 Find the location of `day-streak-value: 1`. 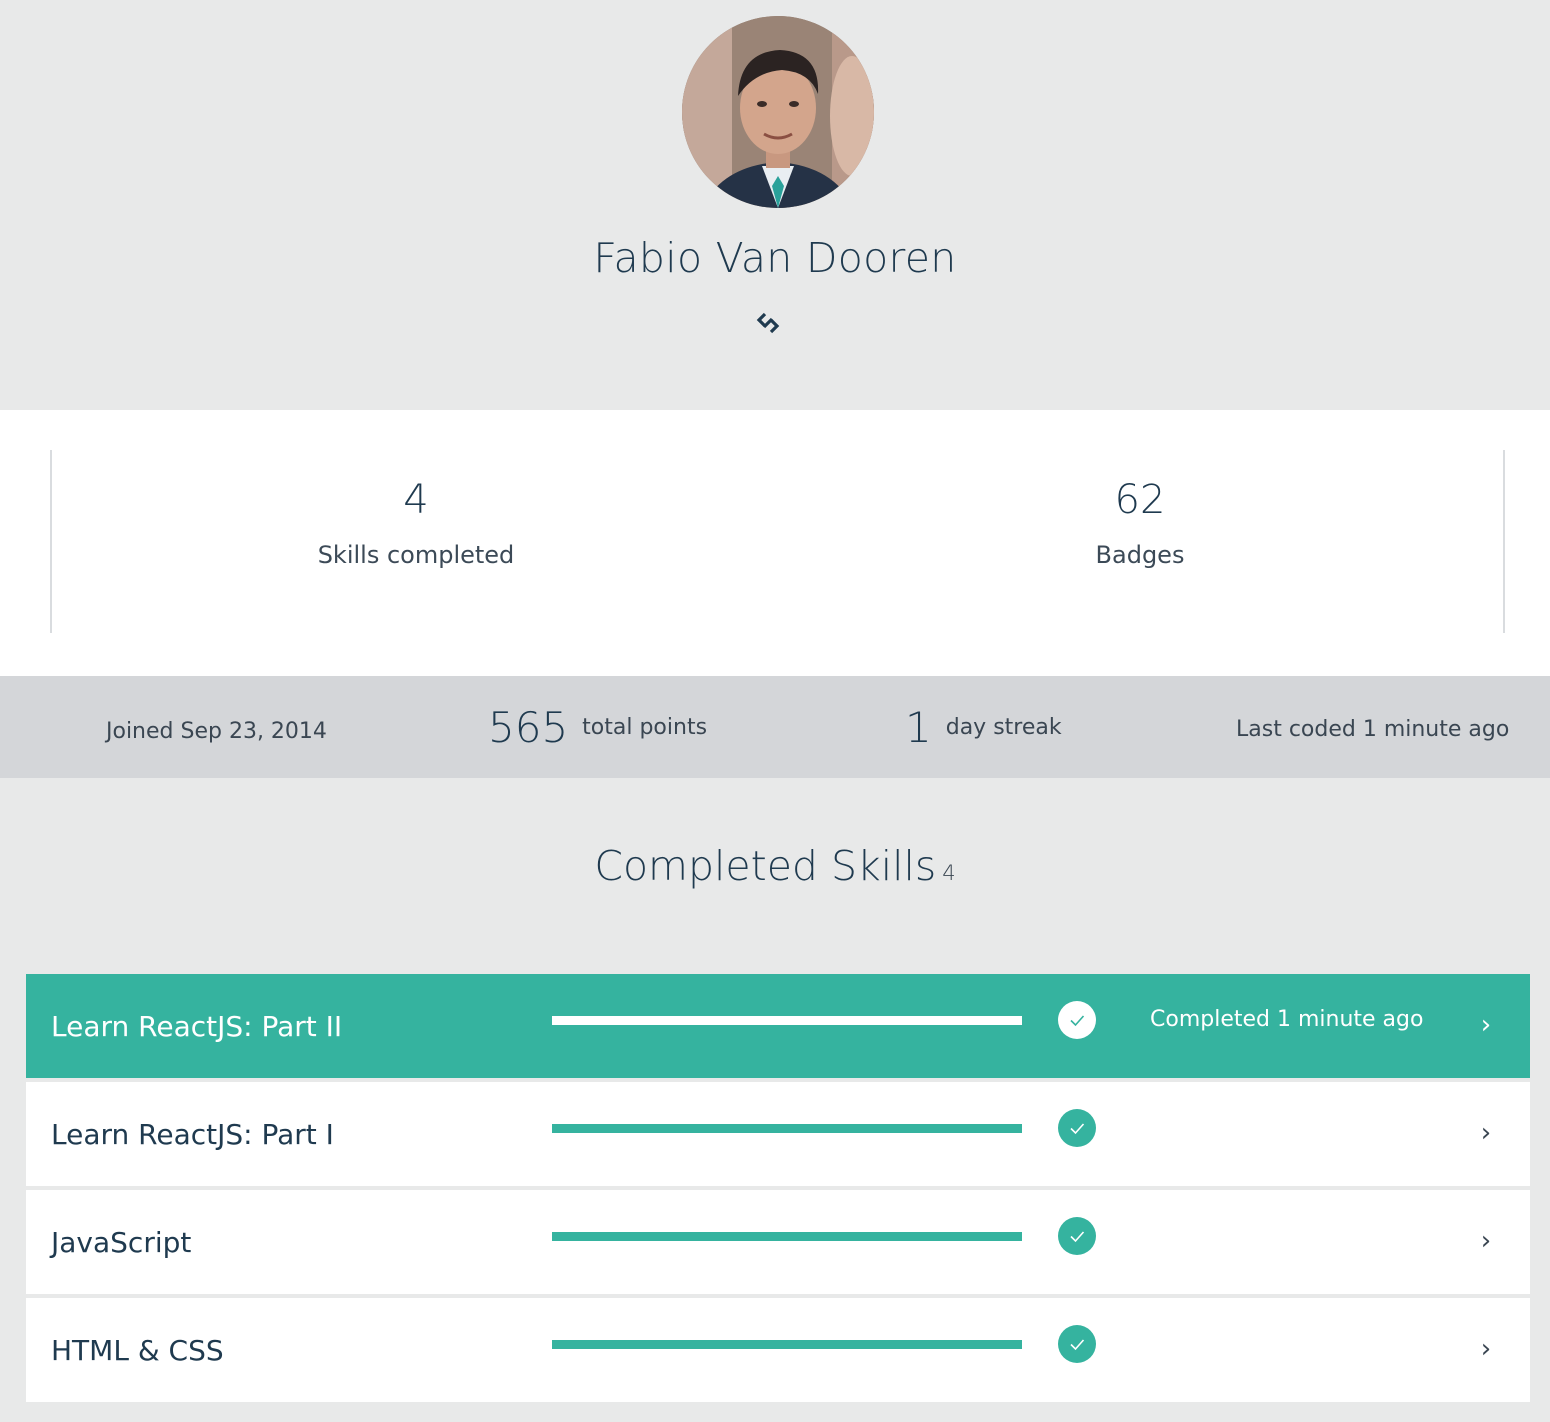

day-streak-value: 1 is located at coordinates (918, 727).